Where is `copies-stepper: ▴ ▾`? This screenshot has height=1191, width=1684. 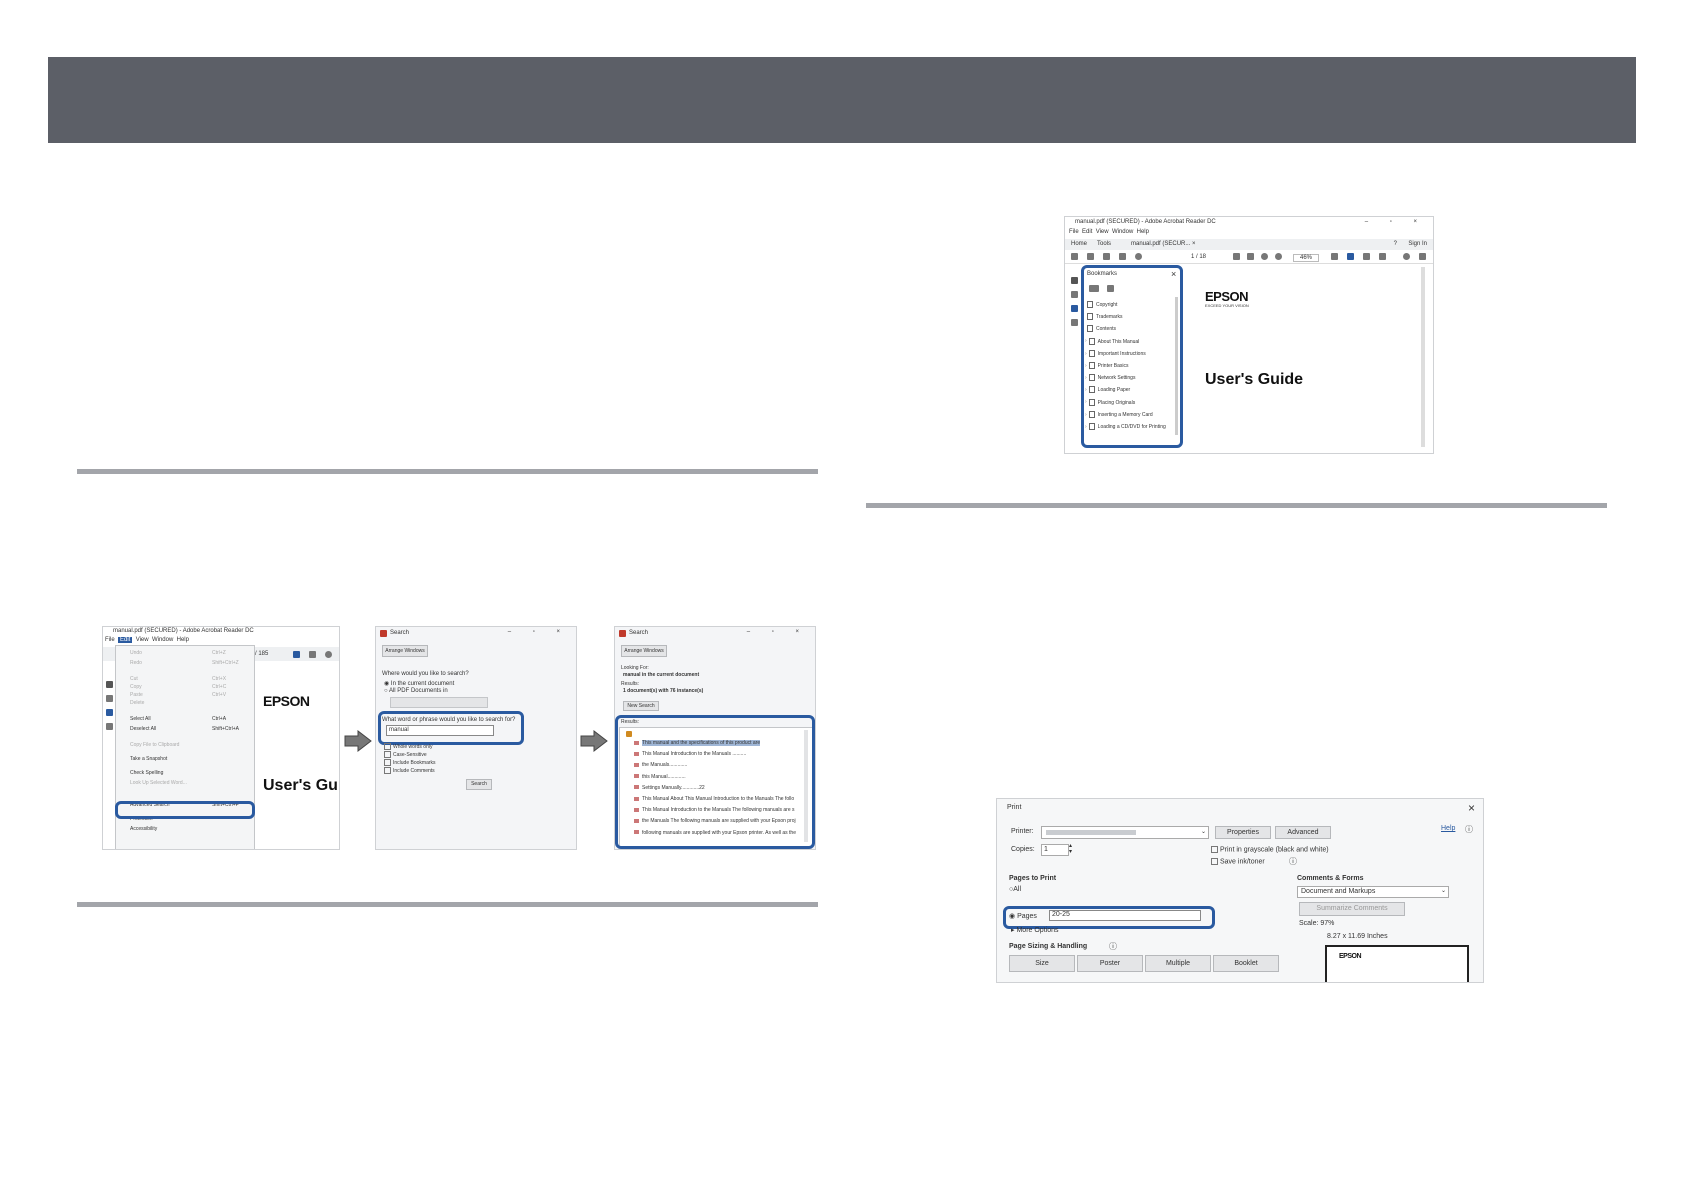 copies-stepper: ▴ ▾ is located at coordinates (1070, 849).